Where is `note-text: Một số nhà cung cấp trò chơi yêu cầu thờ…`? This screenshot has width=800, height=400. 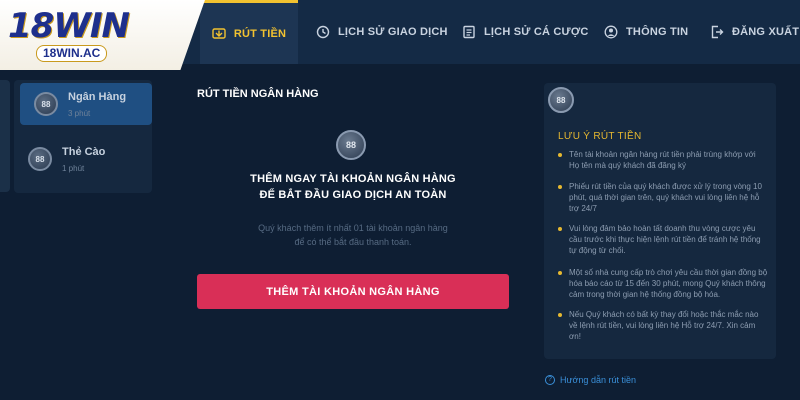 note-text: Một số nhà cung cấp trò chơi yêu cầu thờ… is located at coordinates (668, 283).